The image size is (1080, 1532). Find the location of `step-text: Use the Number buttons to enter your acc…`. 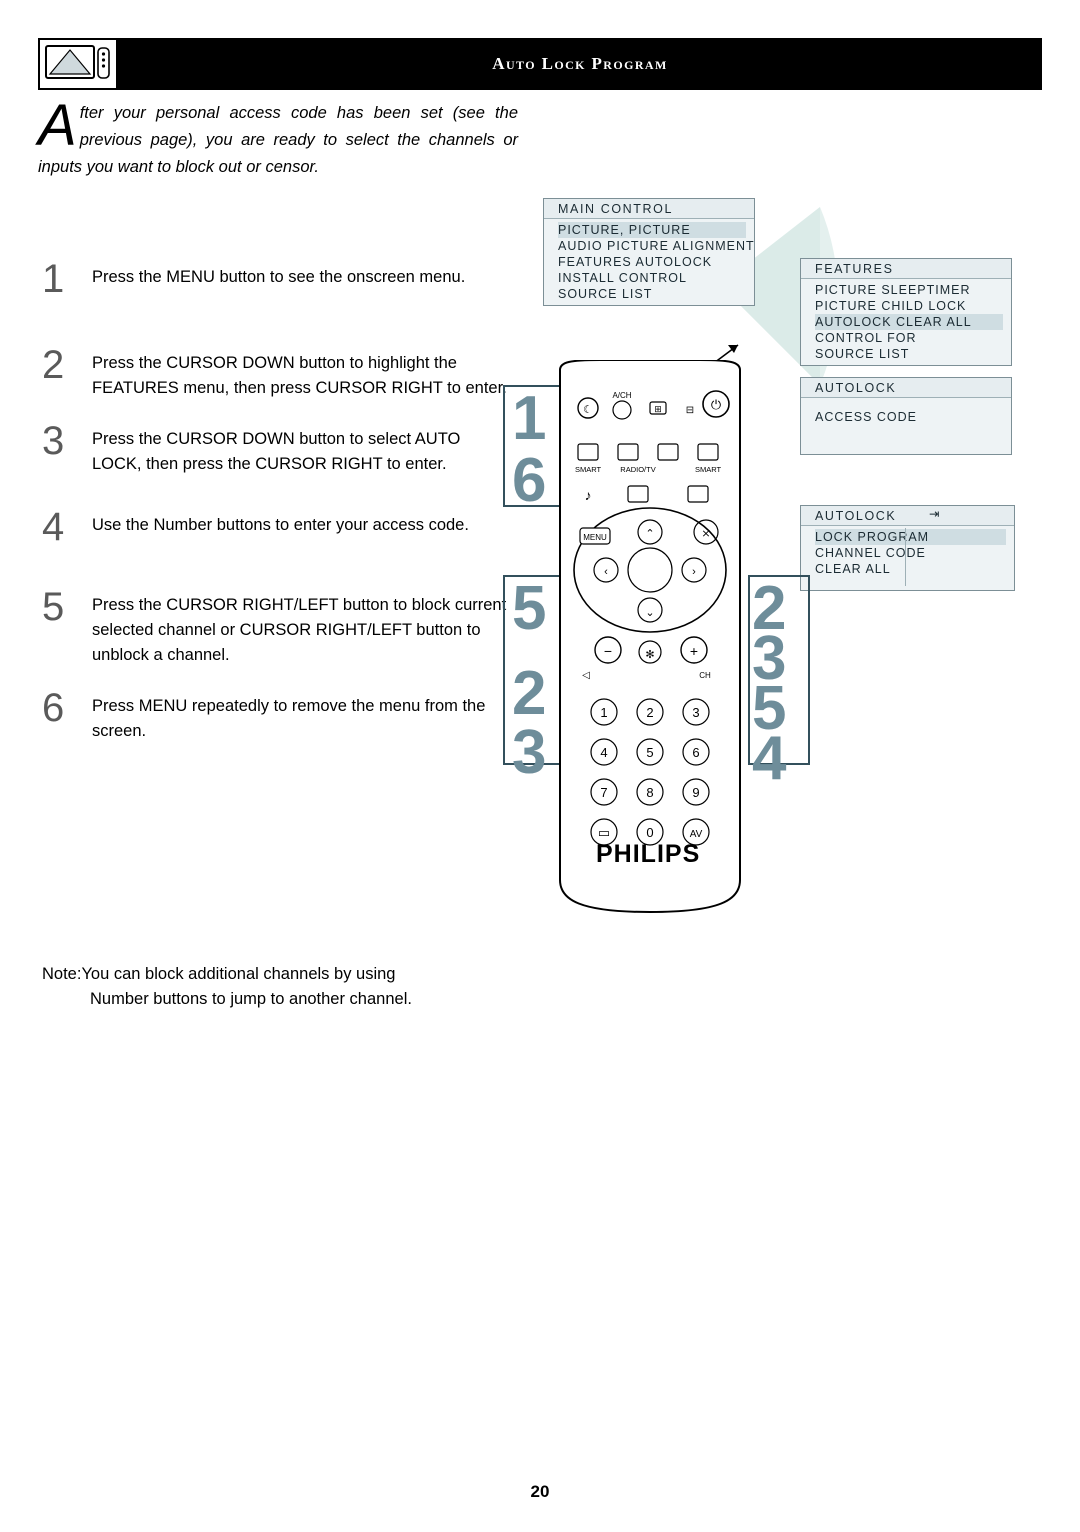

step-text: Use the Number buttons to enter your acc… is located at coordinates (280, 525).